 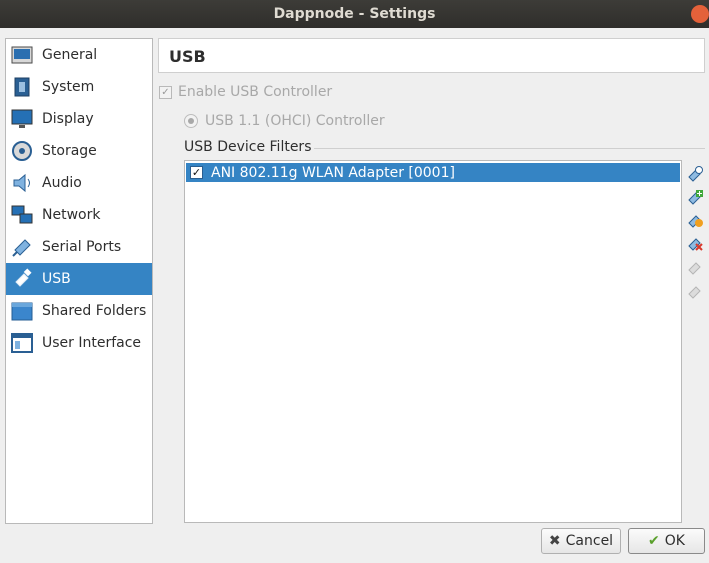 I want to click on sidebar-item-storage: Storage, so click(x=79, y=151).